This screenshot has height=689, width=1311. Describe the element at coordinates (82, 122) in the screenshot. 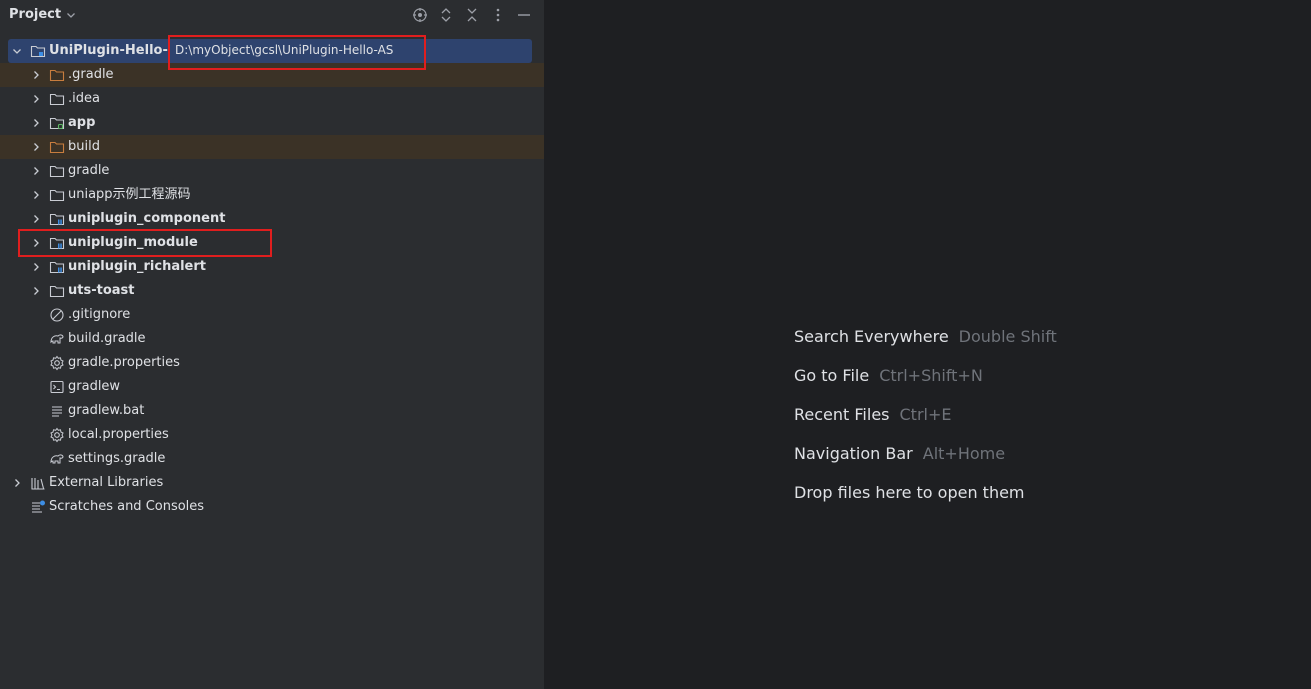

I see `tree-item-label: app` at that location.